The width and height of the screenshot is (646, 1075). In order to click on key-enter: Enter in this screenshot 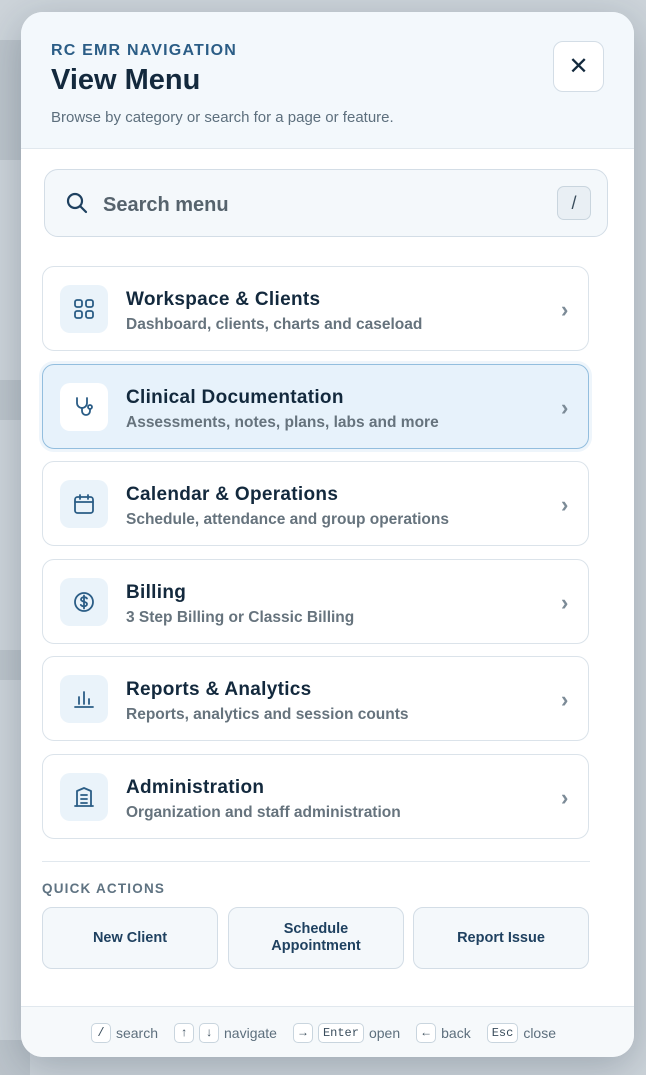, I will do `click(340, 1032)`.